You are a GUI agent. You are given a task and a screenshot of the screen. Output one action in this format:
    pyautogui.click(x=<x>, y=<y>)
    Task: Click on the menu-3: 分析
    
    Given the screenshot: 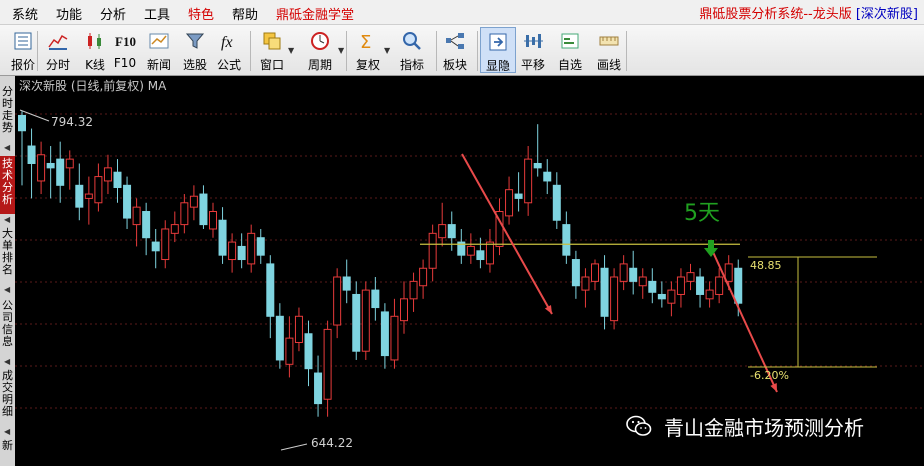 What is the action you would take?
    pyautogui.click(x=113, y=13)
    